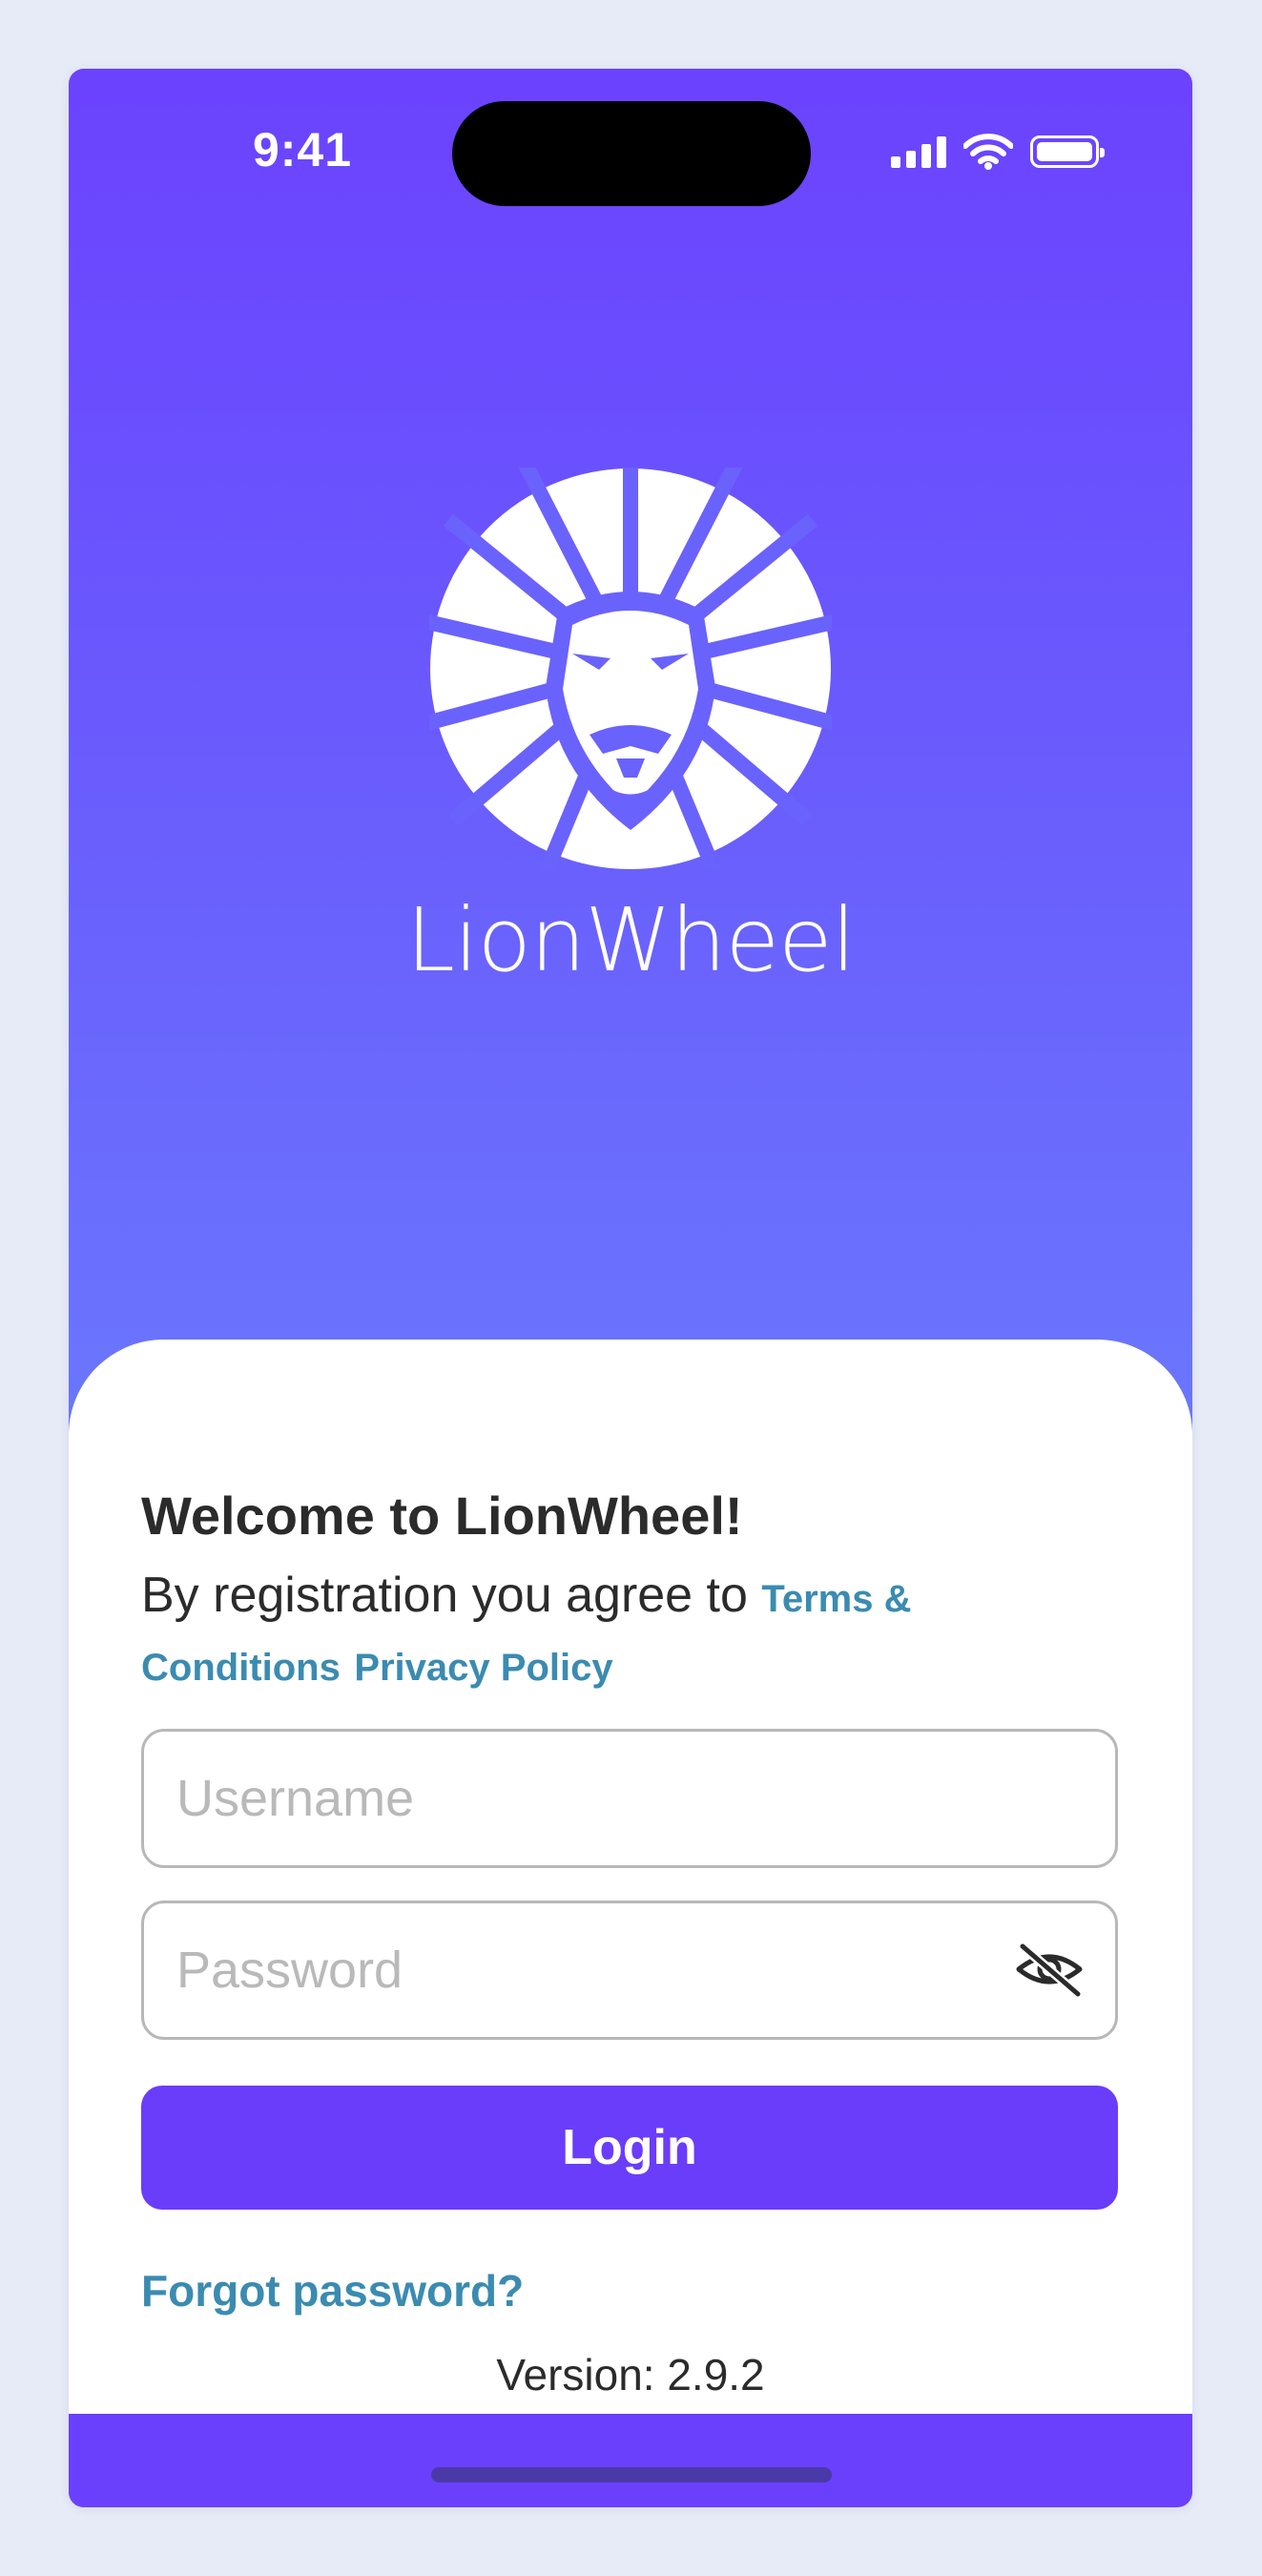 The height and width of the screenshot is (2576, 1262). Describe the element at coordinates (629, 1798) in the screenshot. I see `username-input` at that location.